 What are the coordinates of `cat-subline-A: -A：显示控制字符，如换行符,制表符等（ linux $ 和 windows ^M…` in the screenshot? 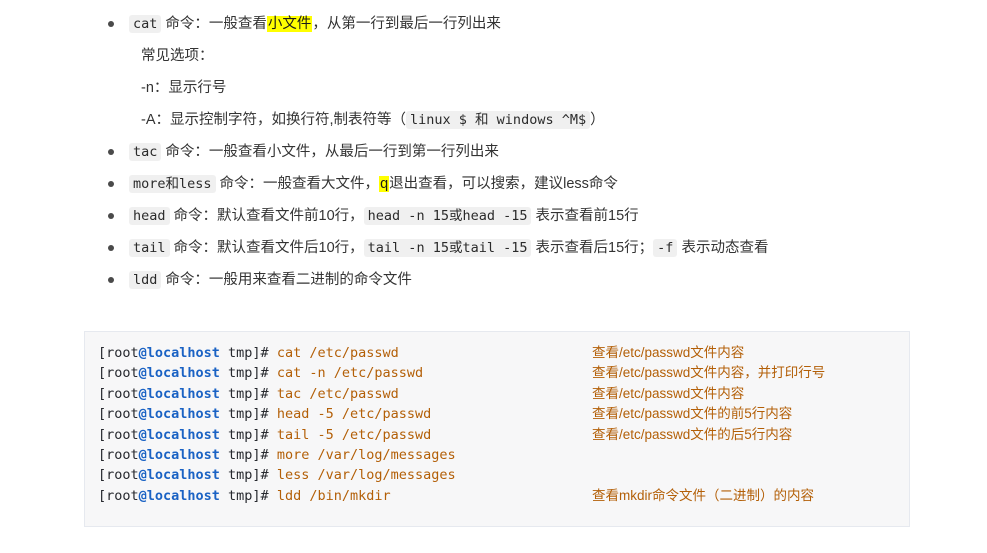 It's located at (558, 120).